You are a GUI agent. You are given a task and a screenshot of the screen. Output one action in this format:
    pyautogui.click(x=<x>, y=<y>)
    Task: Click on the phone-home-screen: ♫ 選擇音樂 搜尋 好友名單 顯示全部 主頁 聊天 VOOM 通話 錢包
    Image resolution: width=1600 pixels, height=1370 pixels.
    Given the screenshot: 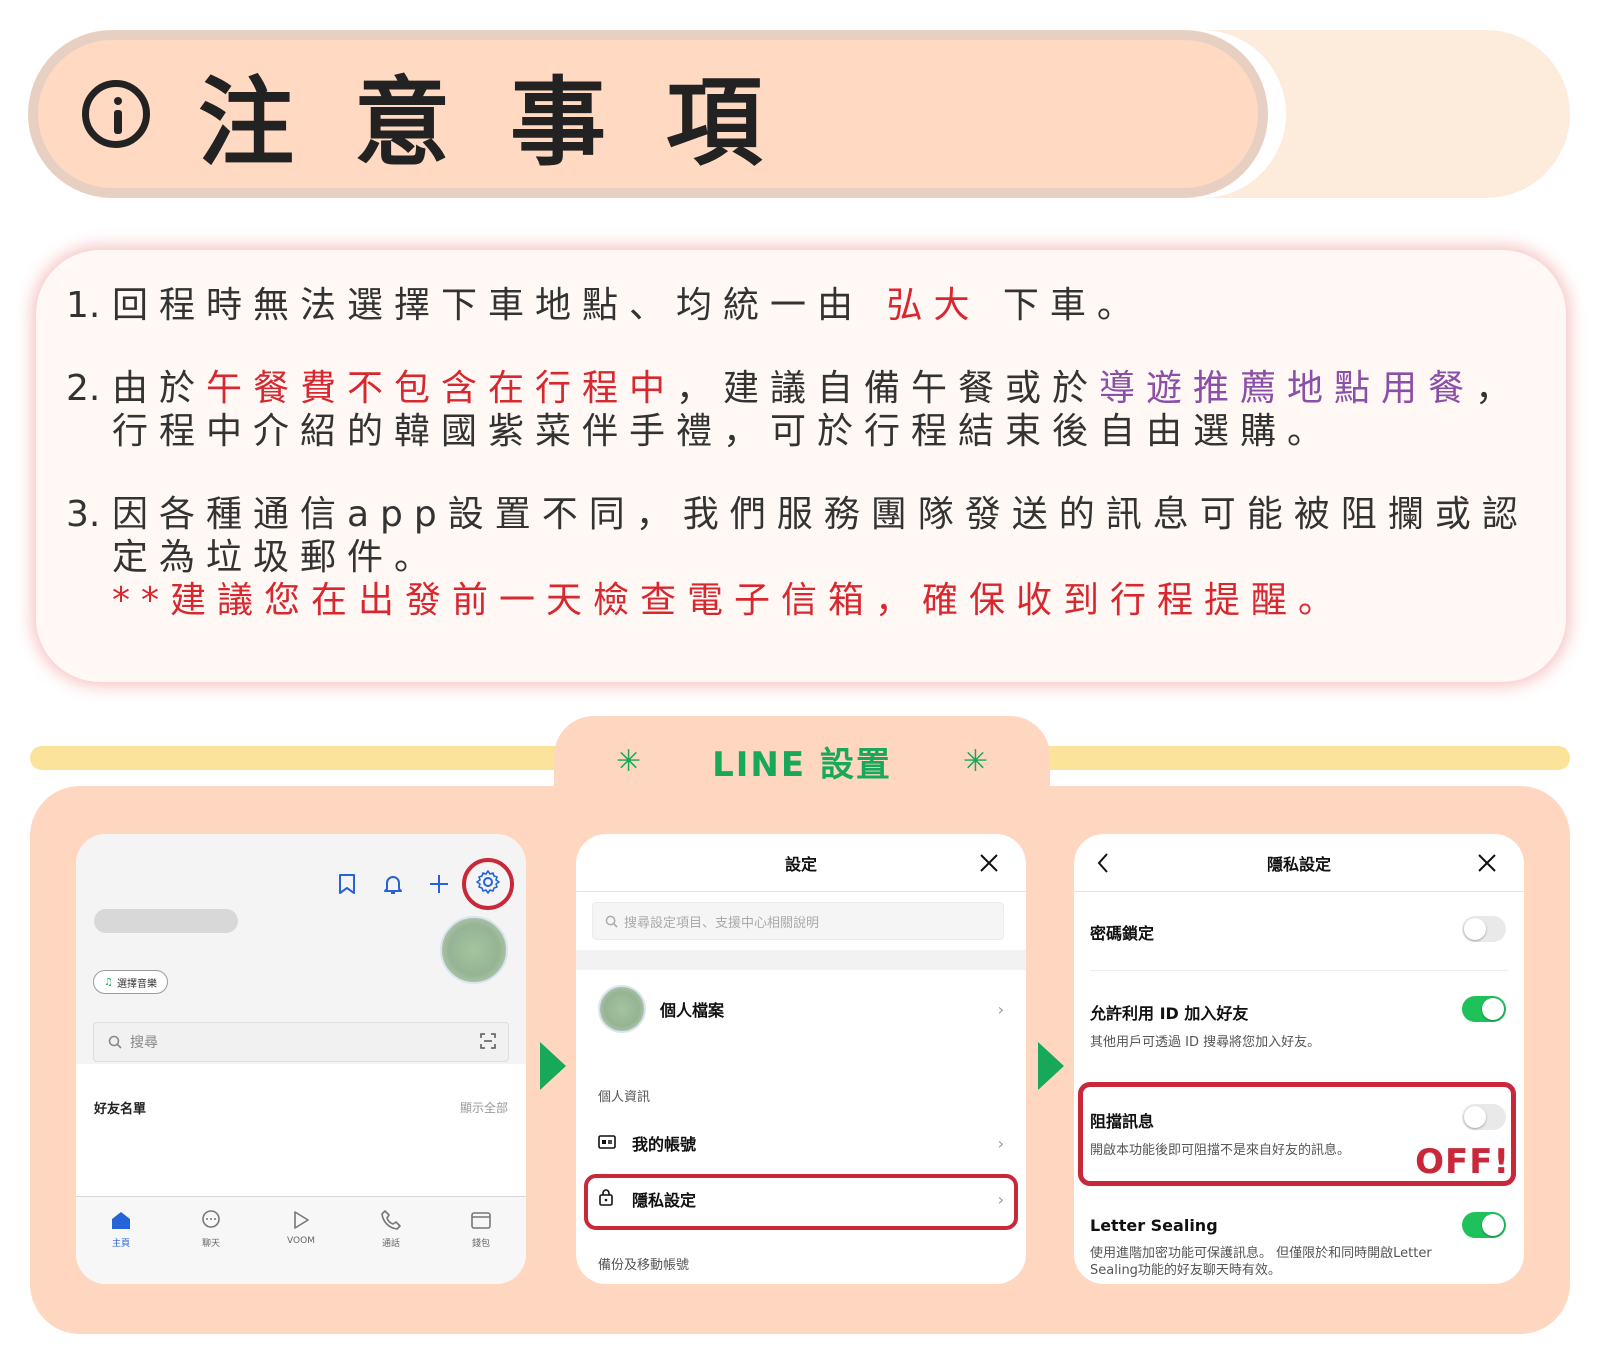 What is the action you would take?
    pyautogui.click(x=301, y=1059)
    